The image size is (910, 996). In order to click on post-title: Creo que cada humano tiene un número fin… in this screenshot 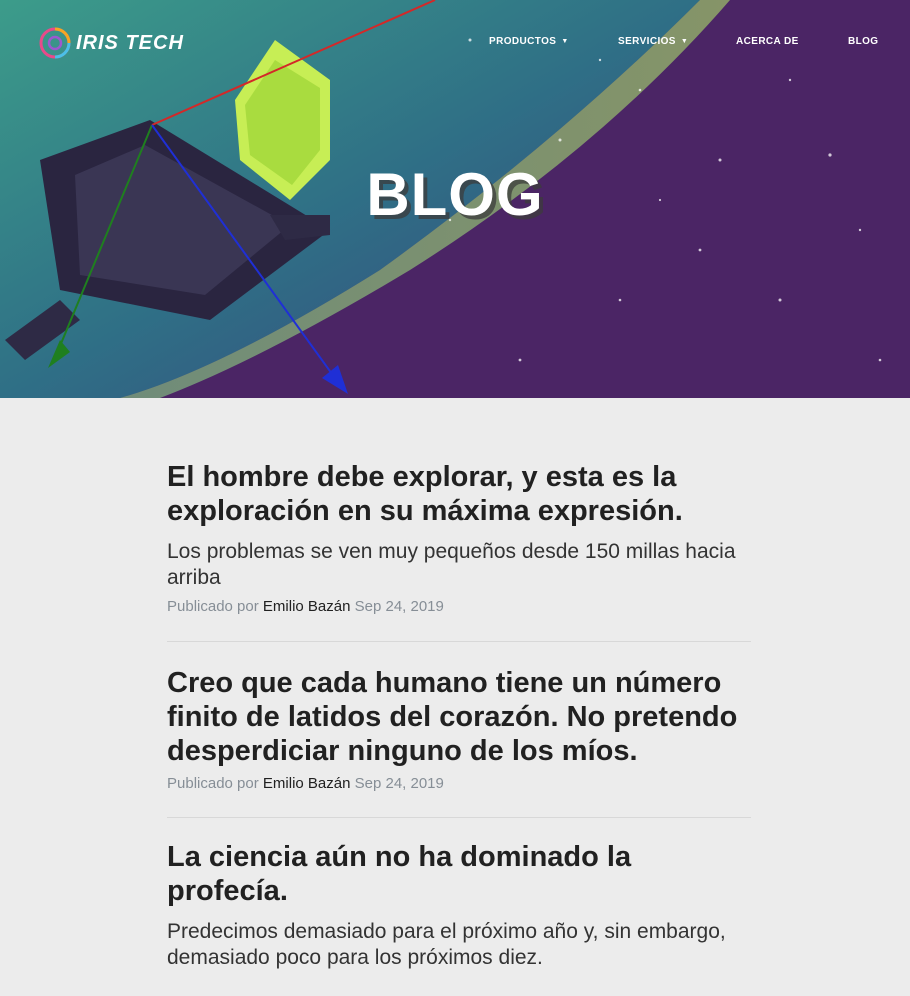, I will do `click(452, 717)`.